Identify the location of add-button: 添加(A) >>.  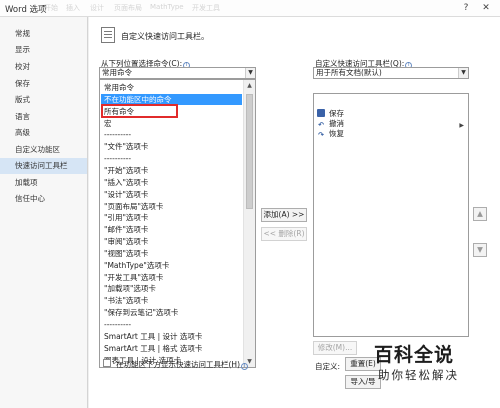
(284, 215).